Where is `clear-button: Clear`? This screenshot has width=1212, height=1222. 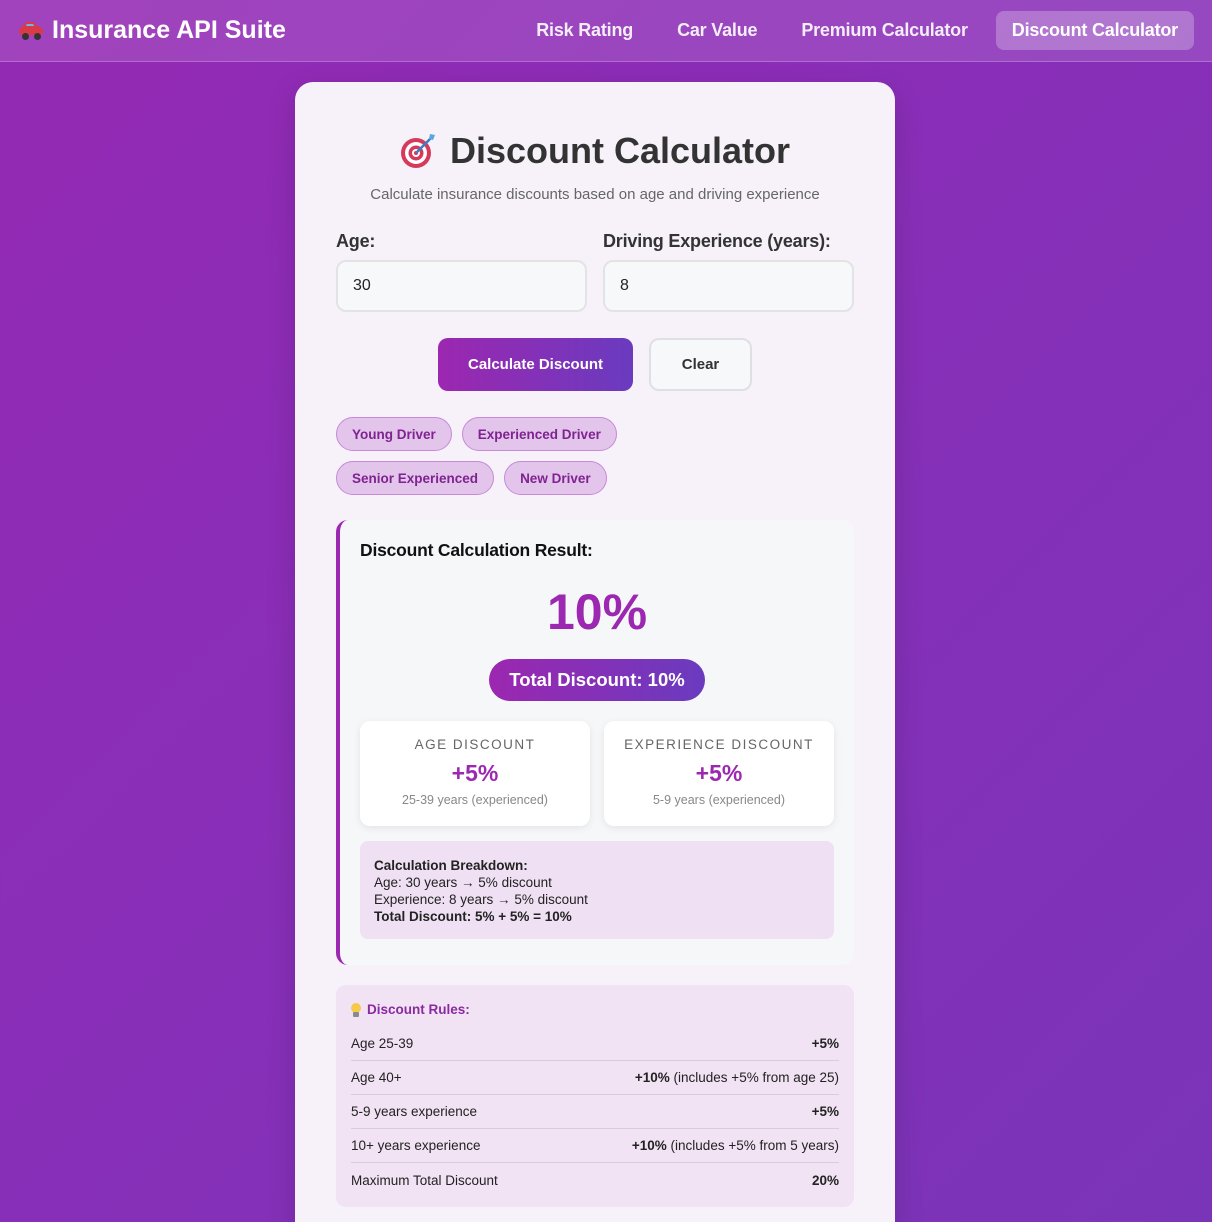 clear-button: Clear is located at coordinates (700, 364).